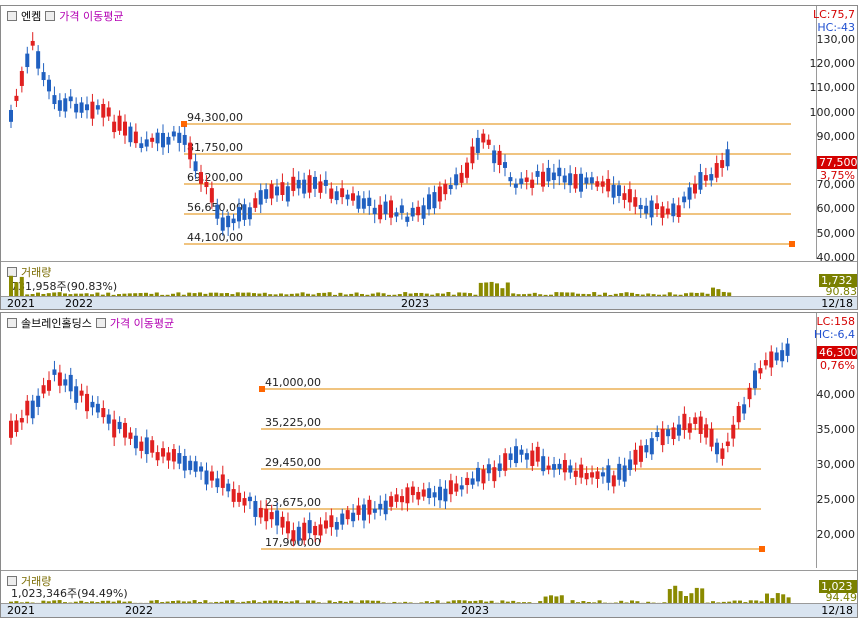 This screenshot has width=858, height=621. I want to click on date-right: 12/18, so click(837, 303).